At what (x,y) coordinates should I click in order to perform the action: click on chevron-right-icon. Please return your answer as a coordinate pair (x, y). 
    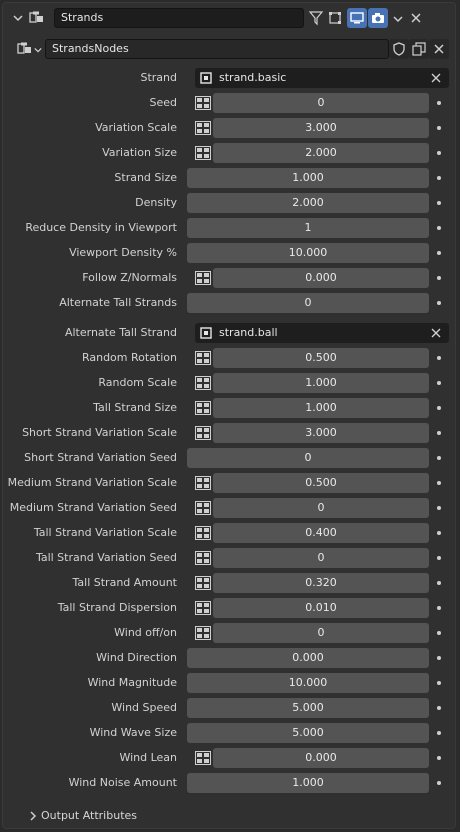
    Looking at the image, I should click on (33, 816).